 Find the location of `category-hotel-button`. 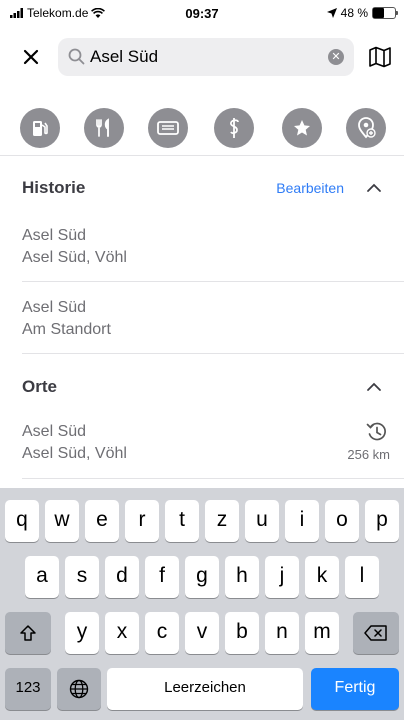

category-hotel-button is located at coordinates (168, 128).